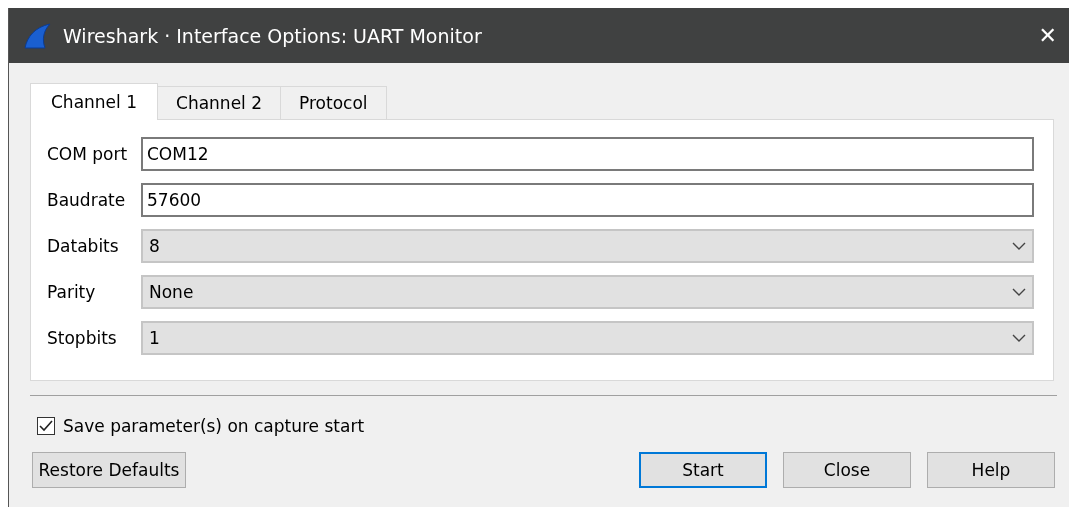 This screenshot has width=1069, height=507. What do you see at coordinates (37, 35) in the screenshot?
I see `shark-fin-icon` at bounding box center [37, 35].